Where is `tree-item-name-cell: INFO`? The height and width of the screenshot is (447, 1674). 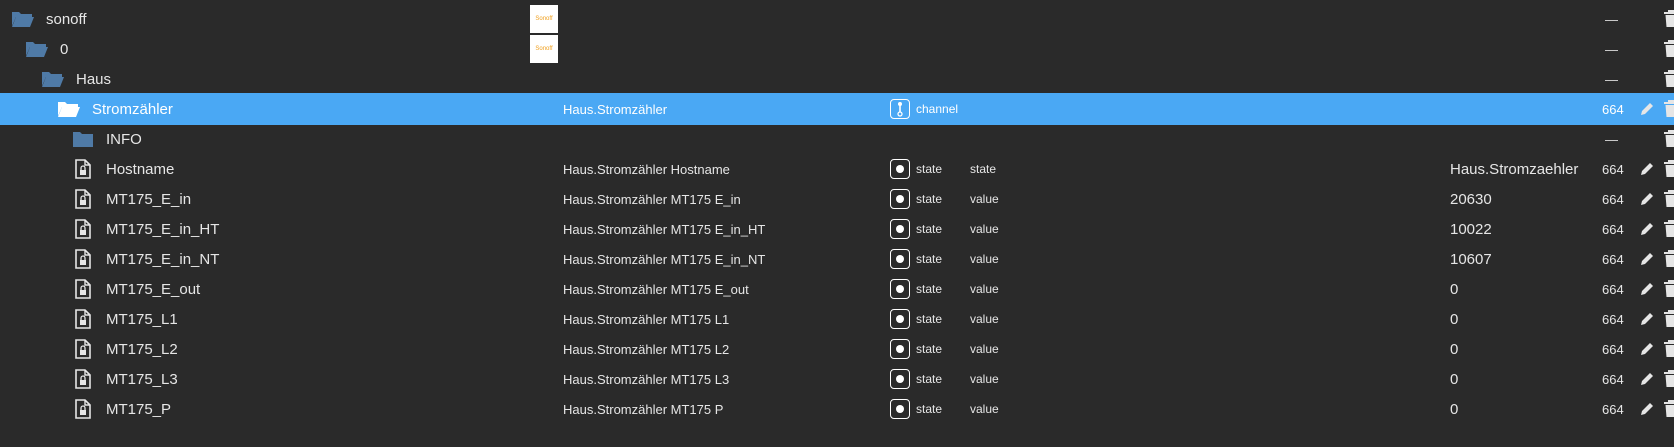
tree-item-name-cell: INFO is located at coordinates (106, 139).